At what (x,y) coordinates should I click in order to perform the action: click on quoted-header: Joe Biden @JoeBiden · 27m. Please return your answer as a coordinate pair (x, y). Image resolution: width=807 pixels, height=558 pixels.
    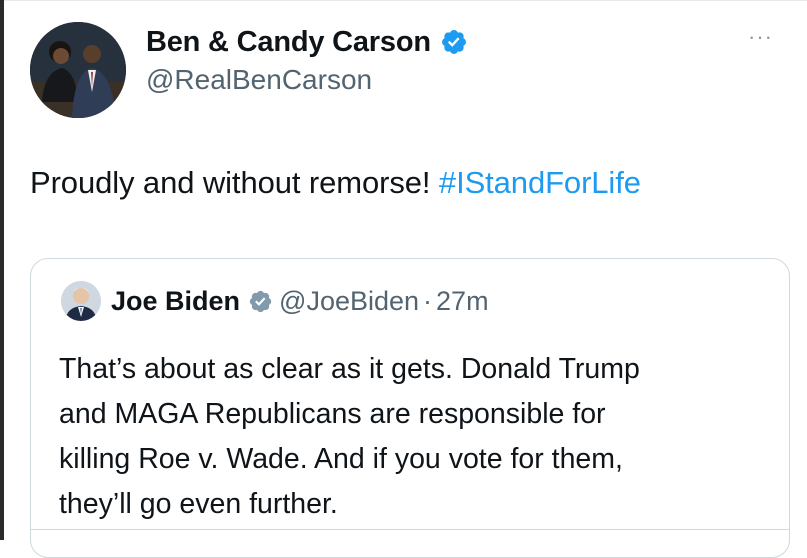
    Looking at the image, I should click on (300, 301).